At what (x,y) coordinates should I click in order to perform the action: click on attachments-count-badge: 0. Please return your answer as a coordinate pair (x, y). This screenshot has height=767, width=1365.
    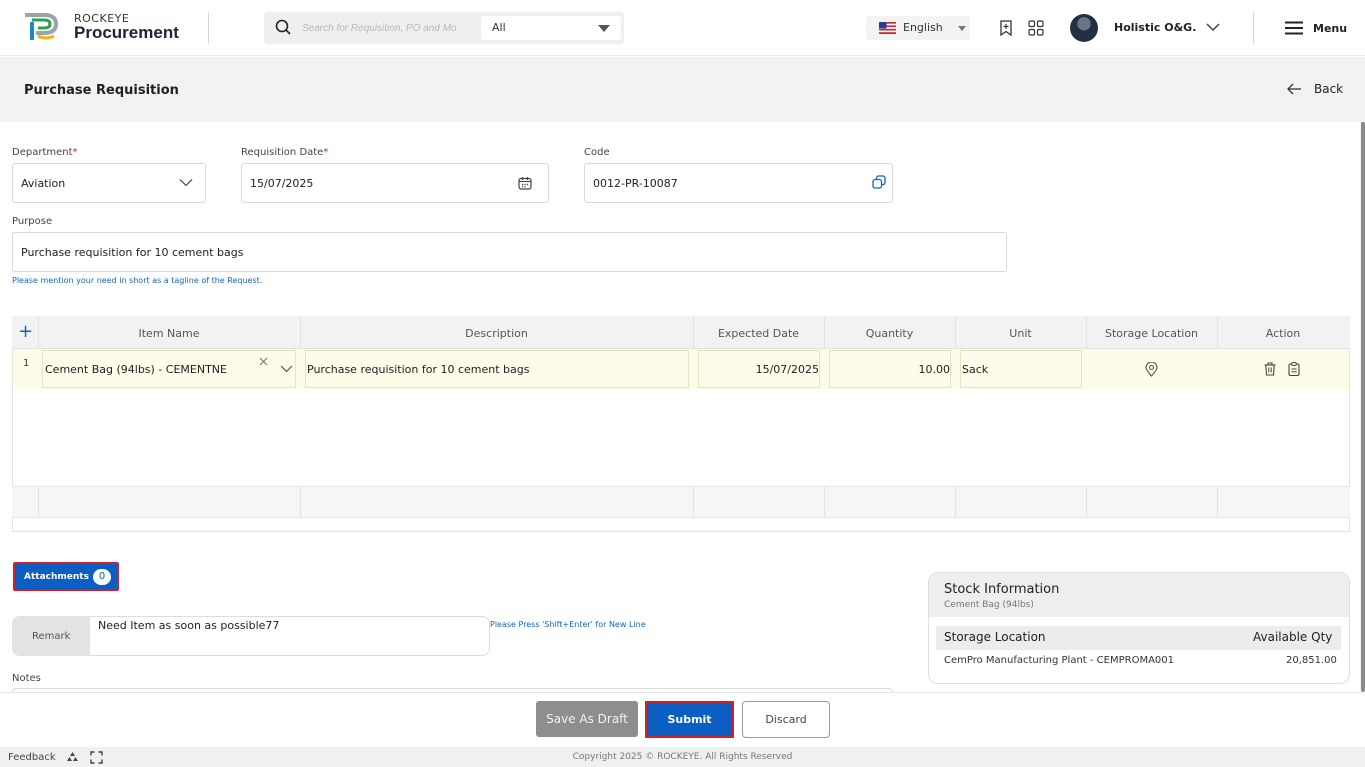
    Looking at the image, I should click on (102, 577).